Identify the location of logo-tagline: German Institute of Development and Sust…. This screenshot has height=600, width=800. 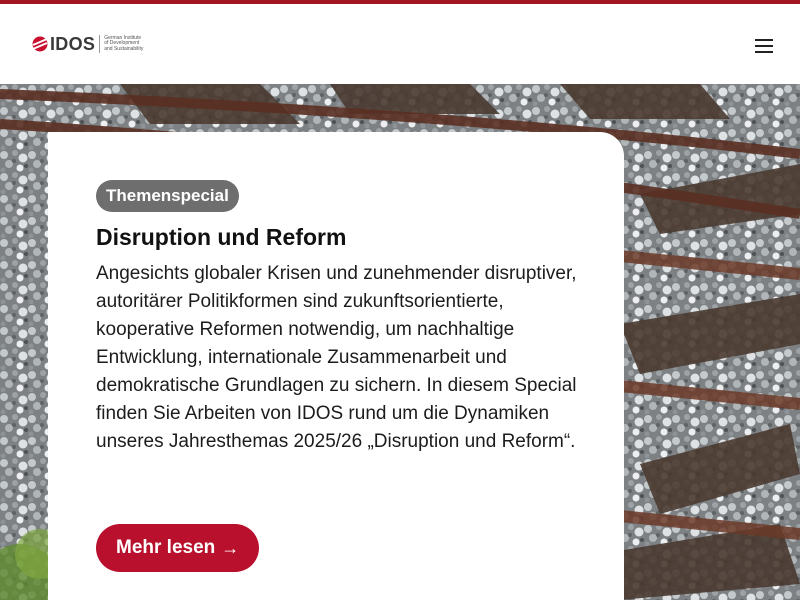
(124, 43).